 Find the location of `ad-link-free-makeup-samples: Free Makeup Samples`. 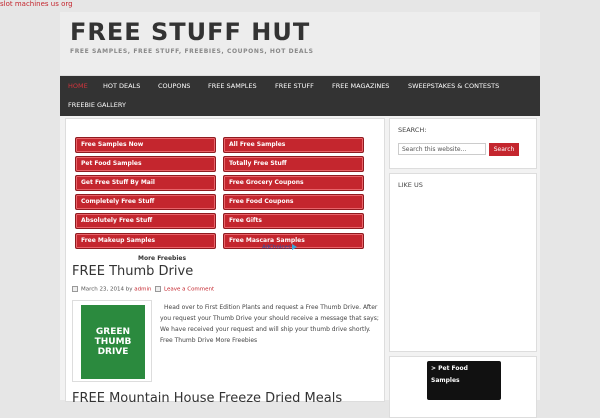

ad-link-free-makeup-samples: Free Makeup Samples is located at coordinates (145, 241).